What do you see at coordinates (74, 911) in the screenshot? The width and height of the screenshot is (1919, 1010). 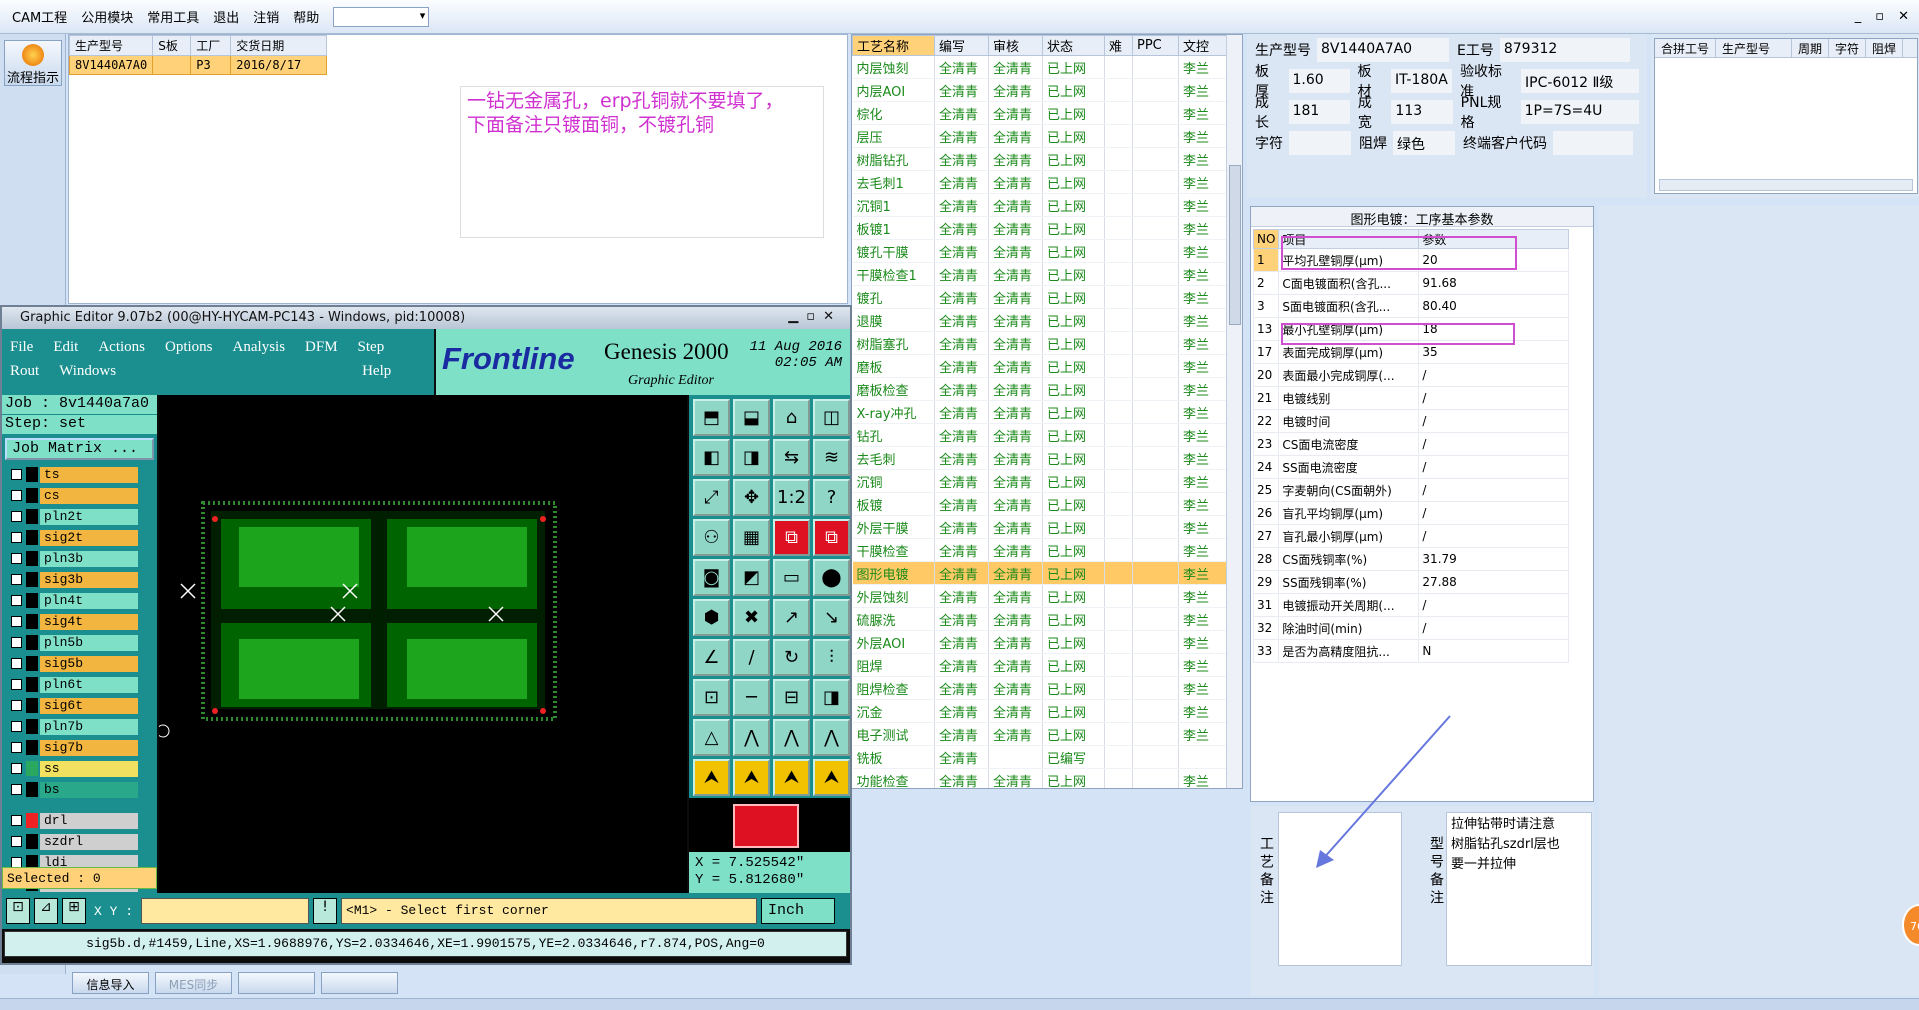 I see `grid-icon: ⊞` at bounding box center [74, 911].